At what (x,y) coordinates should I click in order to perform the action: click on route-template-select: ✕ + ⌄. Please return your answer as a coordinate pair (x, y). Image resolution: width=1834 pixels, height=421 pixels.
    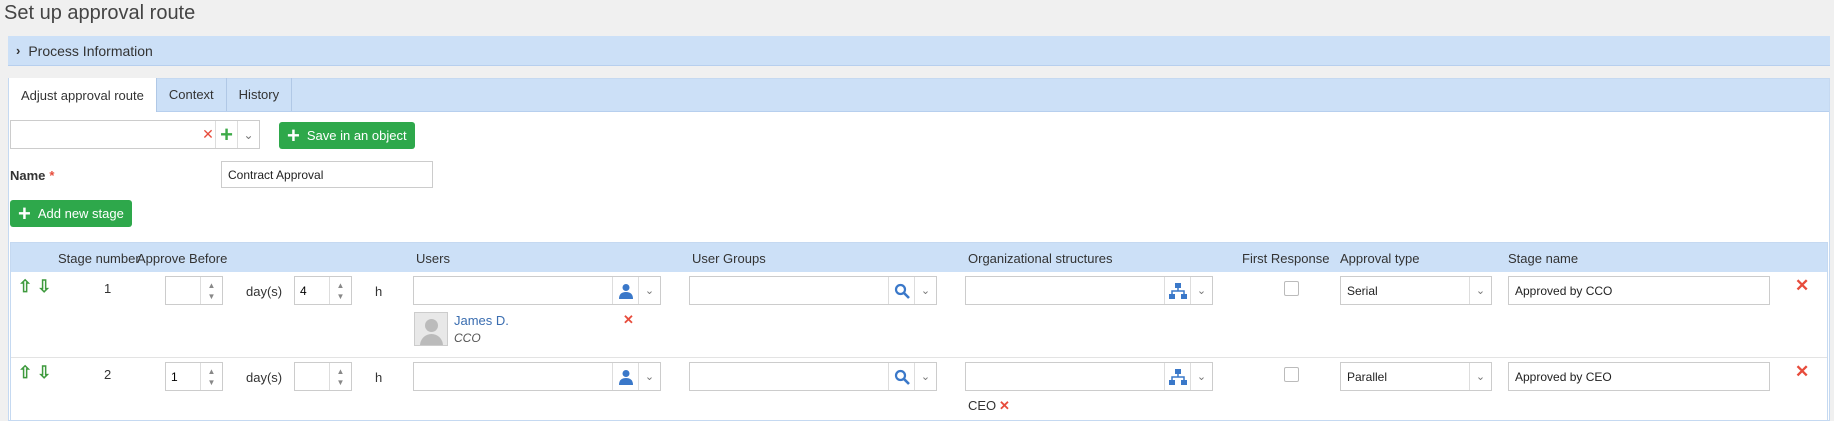
    Looking at the image, I should click on (135, 134).